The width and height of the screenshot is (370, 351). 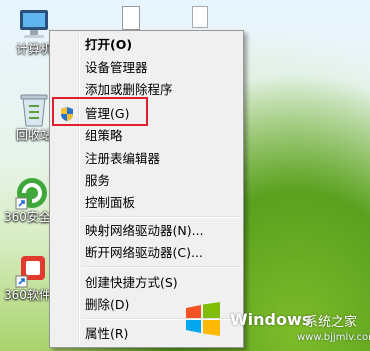 I want to click on menu-item-control-panel: 控制面板, so click(x=146, y=203).